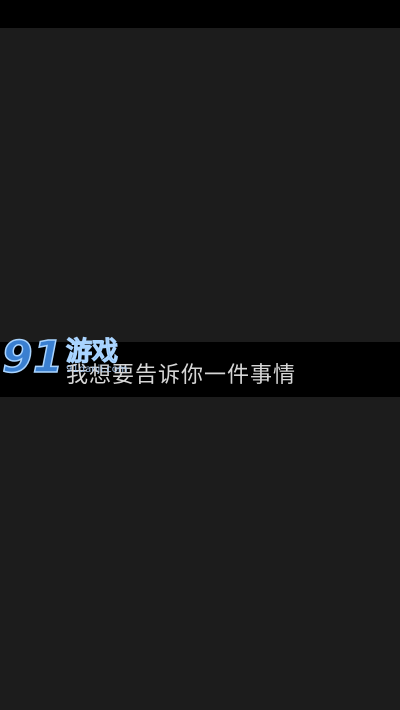 The width and height of the screenshot is (400, 710). What do you see at coordinates (92, 352) in the screenshot?
I see `svg-text: 游戏` at bounding box center [92, 352].